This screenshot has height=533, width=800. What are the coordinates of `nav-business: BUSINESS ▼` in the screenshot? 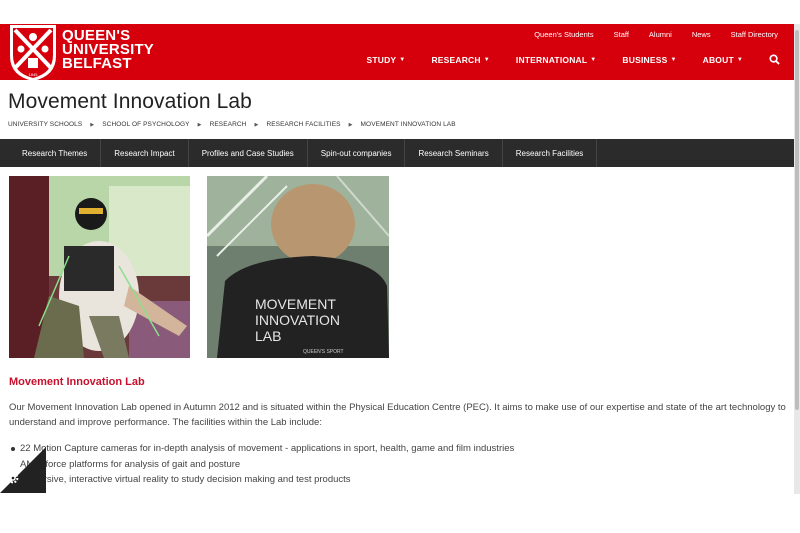 It's located at (649, 60).